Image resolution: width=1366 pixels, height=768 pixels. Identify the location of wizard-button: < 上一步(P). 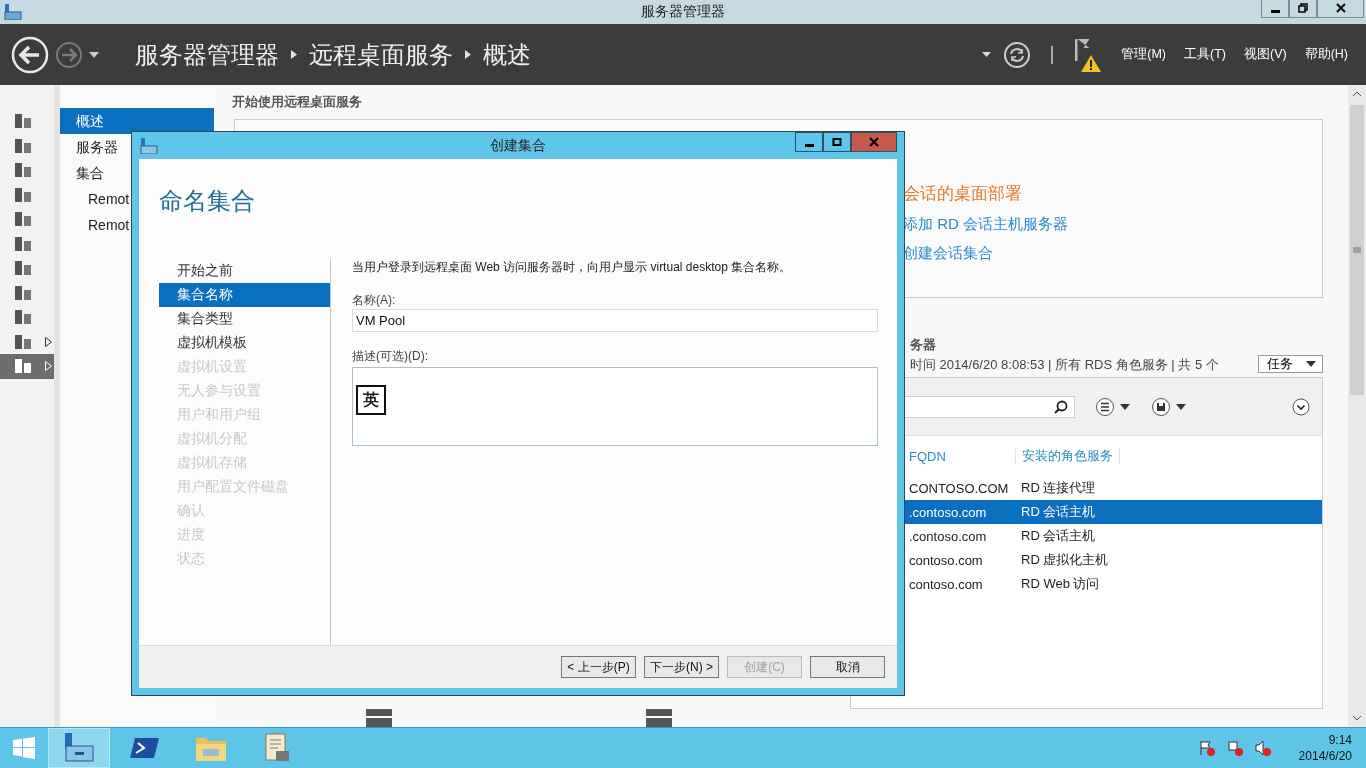
(598, 667).